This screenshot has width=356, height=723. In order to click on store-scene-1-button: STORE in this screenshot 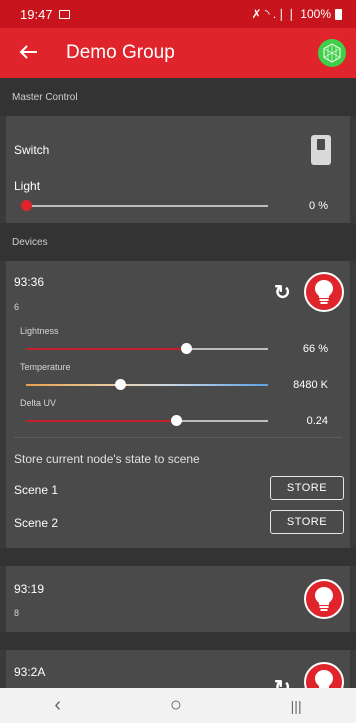, I will do `click(307, 488)`.